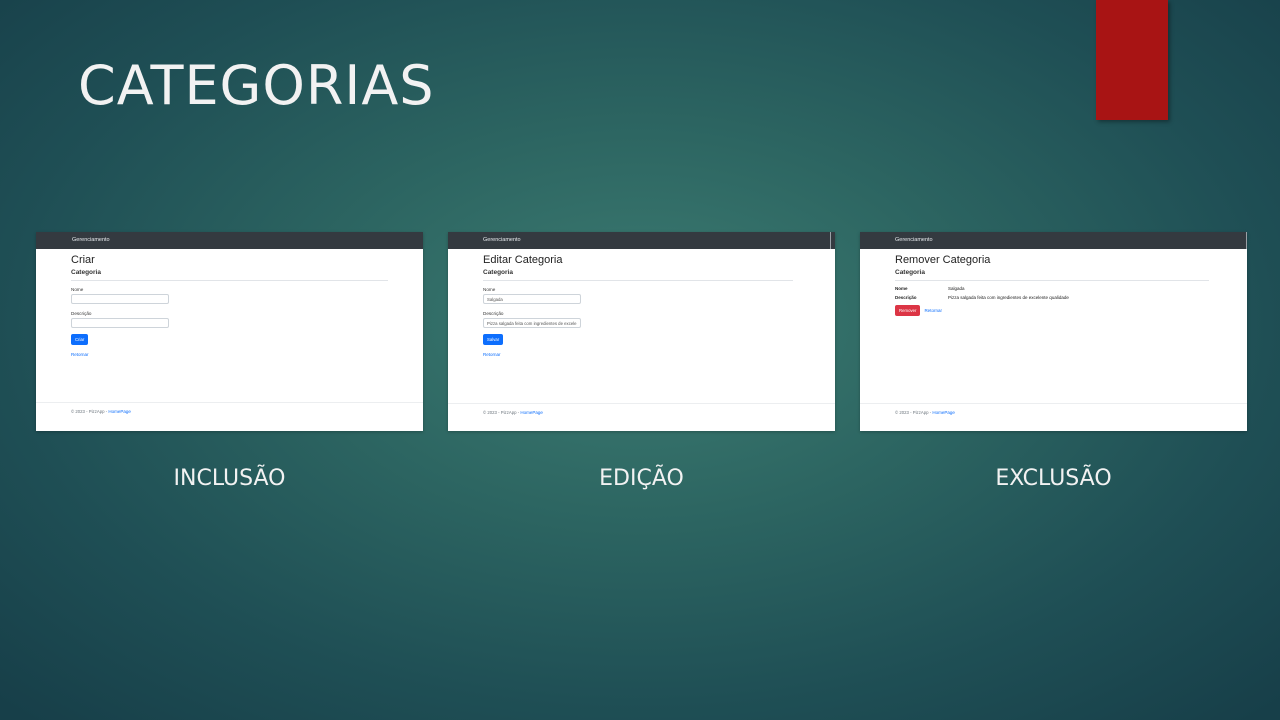  I want to click on page-heading: Remover Categoria, so click(943, 260).